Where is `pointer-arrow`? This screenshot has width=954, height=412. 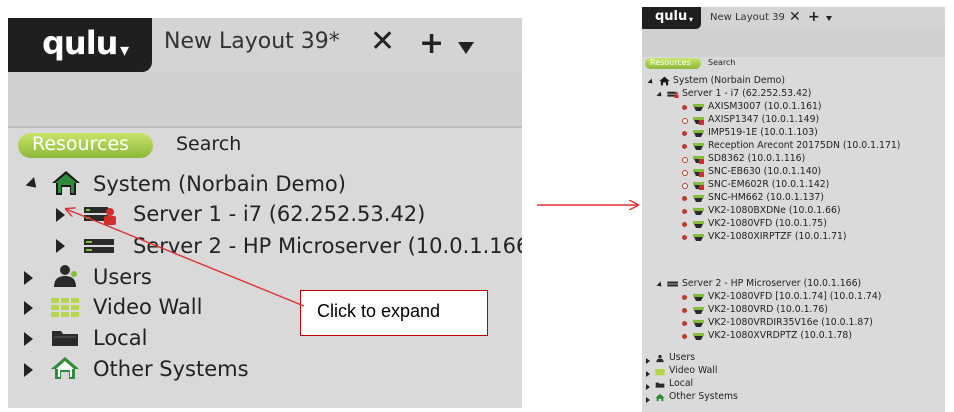
pointer-arrow is located at coordinates (185, 258).